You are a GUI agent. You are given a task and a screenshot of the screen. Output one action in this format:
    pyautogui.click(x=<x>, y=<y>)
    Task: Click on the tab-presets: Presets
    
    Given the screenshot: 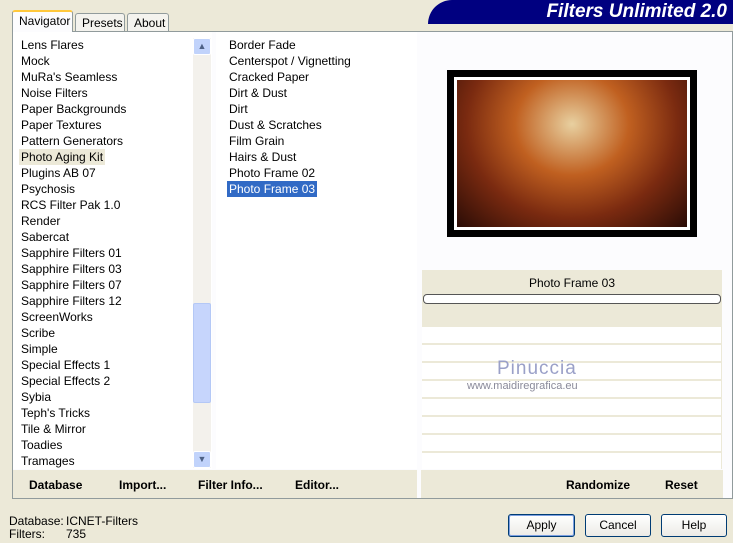 What is the action you would take?
    pyautogui.click(x=100, y=22)
    